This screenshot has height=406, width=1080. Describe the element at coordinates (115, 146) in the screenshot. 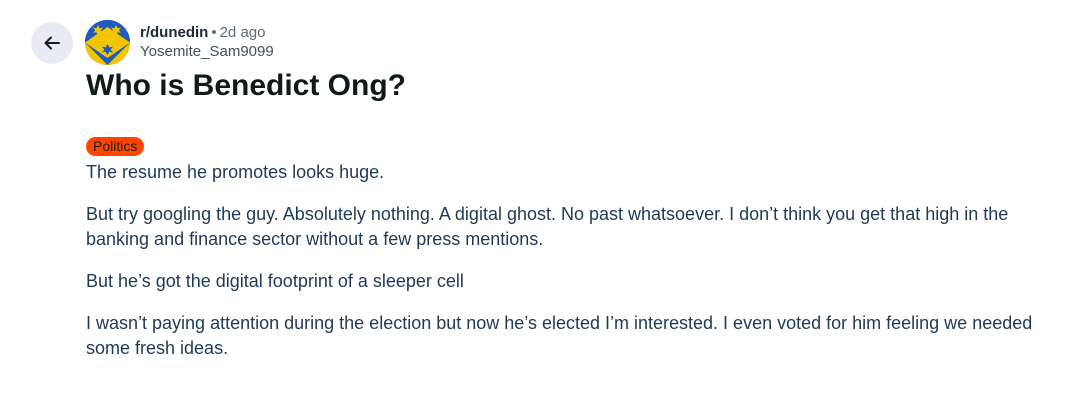

I see `post-flair: Politics` at that location.